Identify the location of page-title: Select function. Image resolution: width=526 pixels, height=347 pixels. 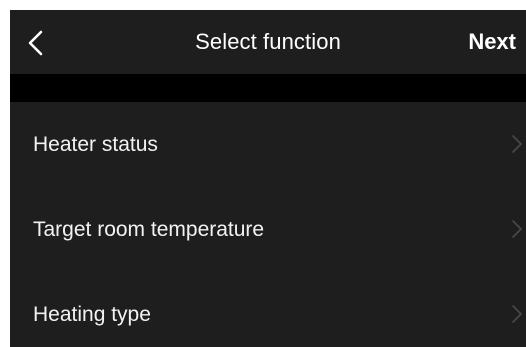
(268, 41).